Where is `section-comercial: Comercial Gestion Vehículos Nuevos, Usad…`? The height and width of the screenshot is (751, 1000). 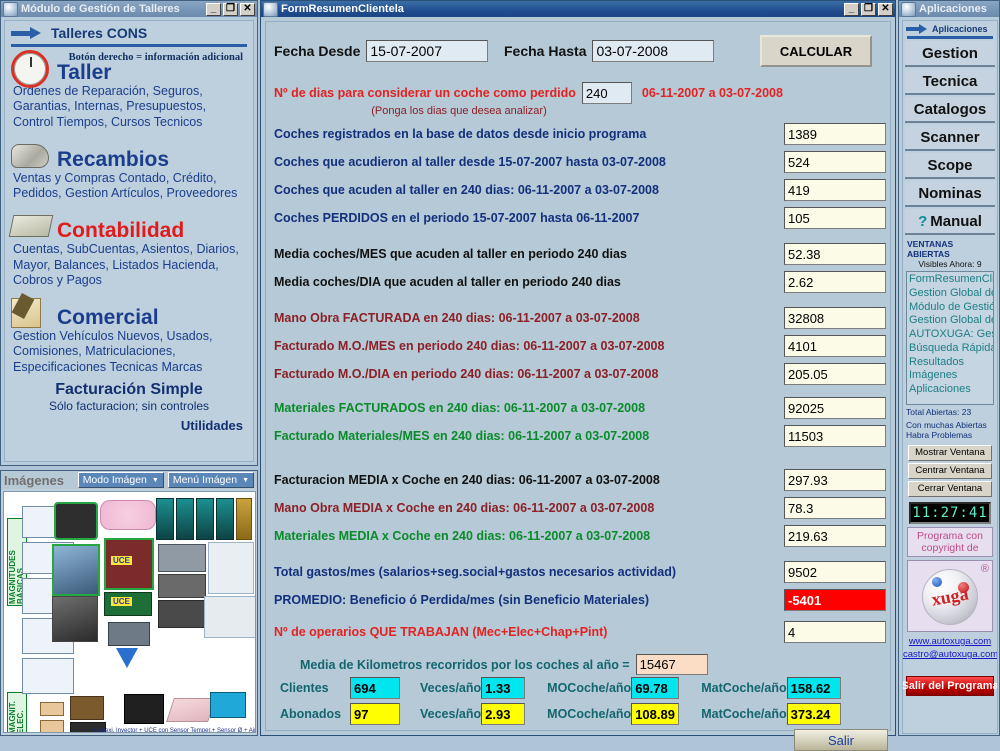
section-comercial: Comercial Gestion Vehículos Nuevos, Usad… is located at coordinates (129, 334).